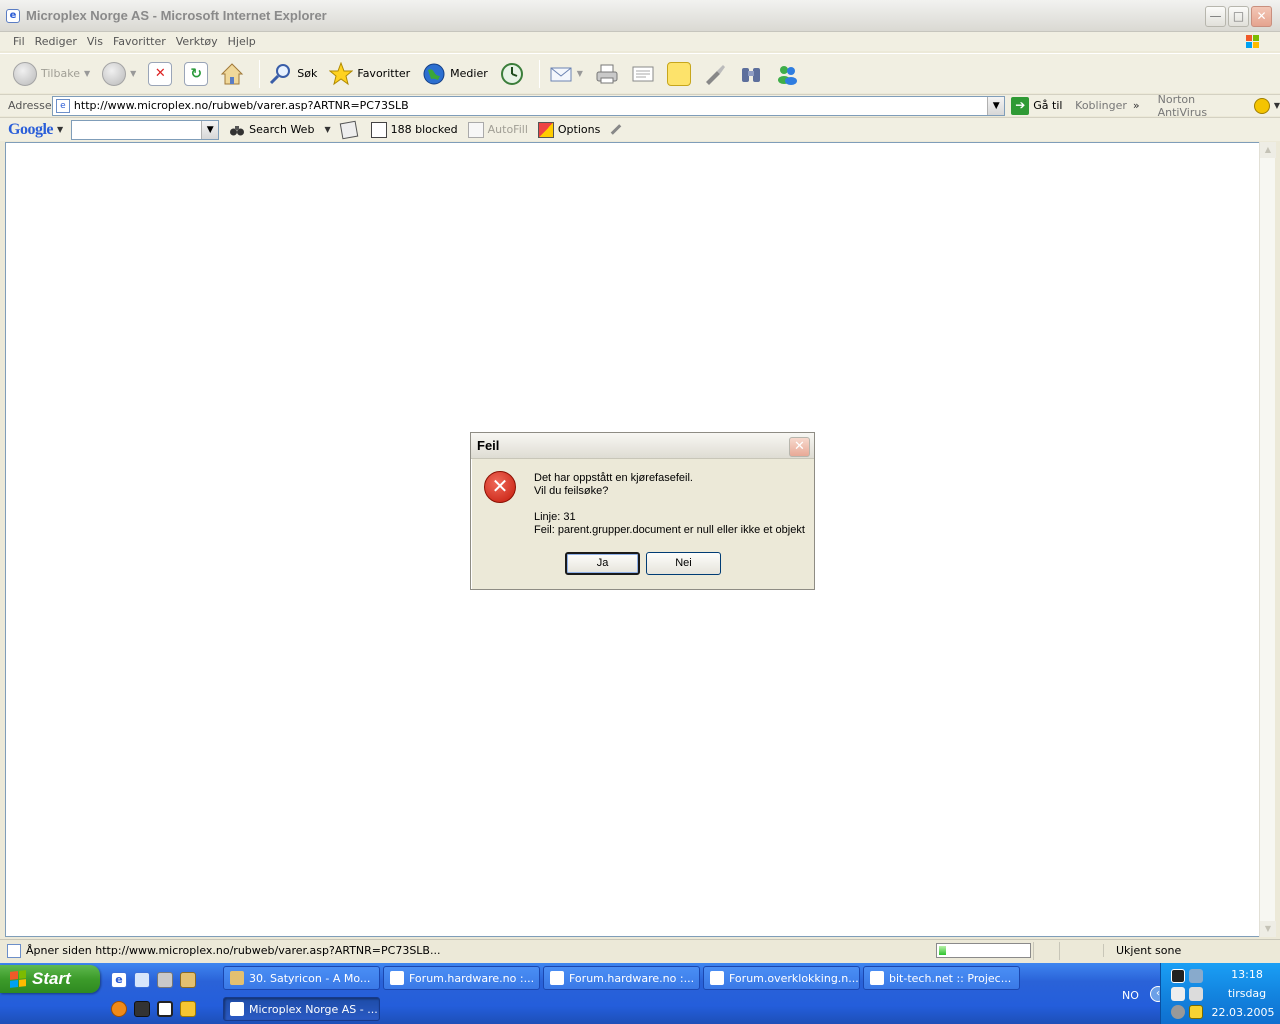 The width and height of the screenshot is (1280, 1024). I want to click on binoculars-button, so click(751, 74).